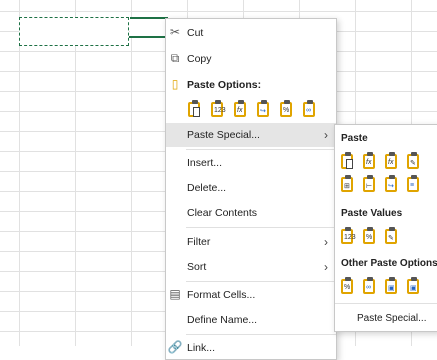  Describe the element at coordinates (251, 33) in the screenshot. I see `menu-item-cut: ✂ Cut` at that location.